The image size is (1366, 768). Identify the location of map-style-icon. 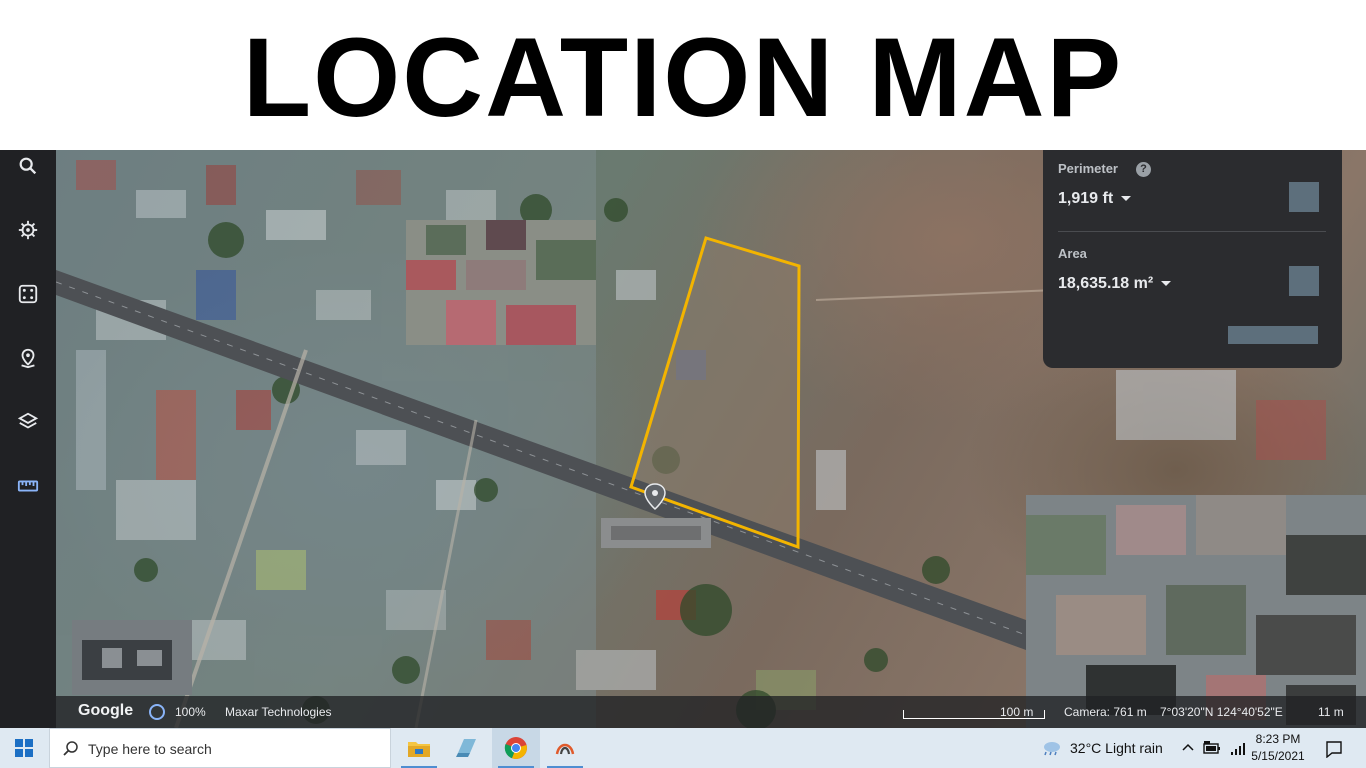
(28, 422).